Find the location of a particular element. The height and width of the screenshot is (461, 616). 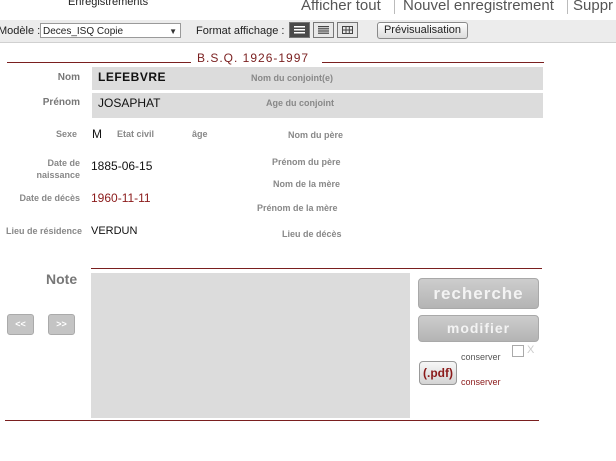

preview-button: Prévisualisation is located at coordinates (422, 30).